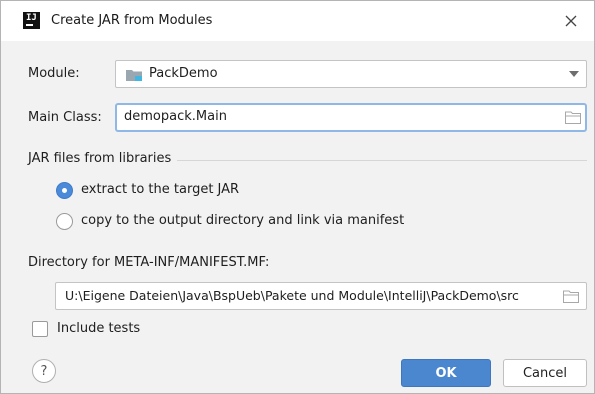 The image size is (595, 394). Describe the element at coordinates (31, 20) in the screenshot. I see `intellij-logo-icon: IJ` at that location.